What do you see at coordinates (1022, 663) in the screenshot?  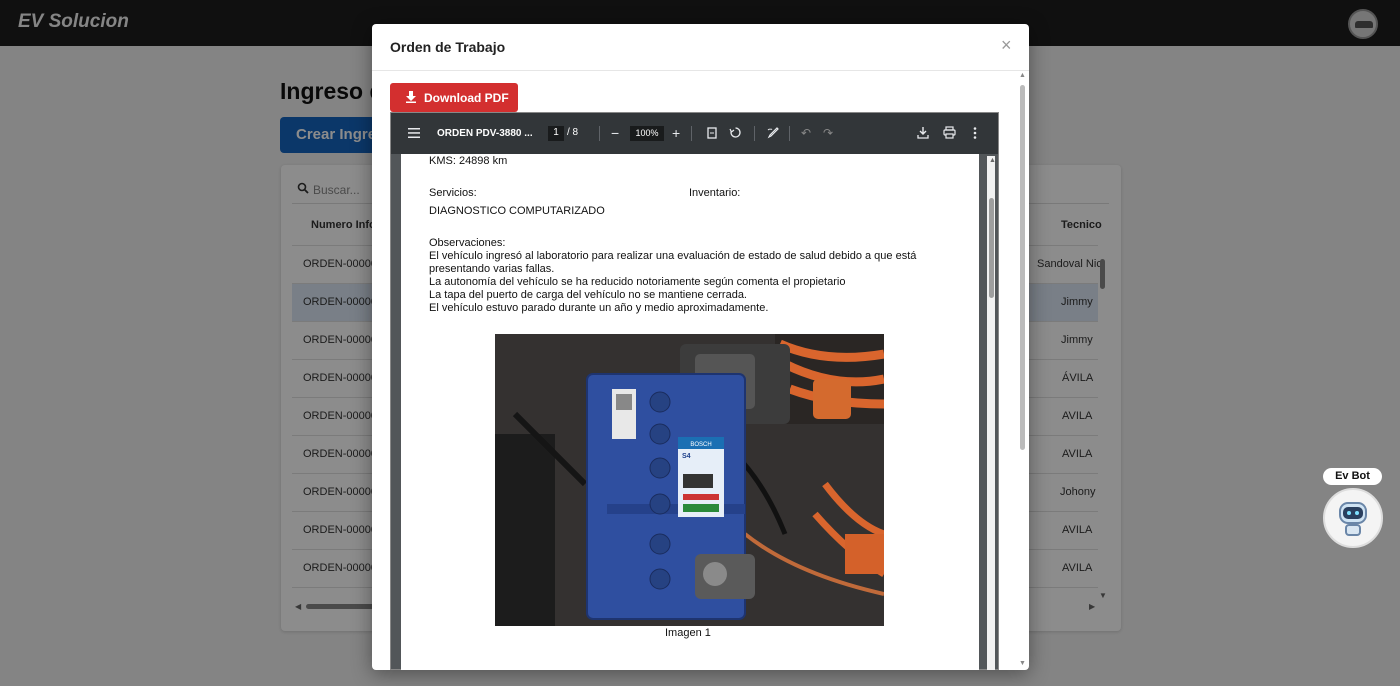 I see `modal-scroll-down-icon: ▼` at bounding box center [1022, 663].